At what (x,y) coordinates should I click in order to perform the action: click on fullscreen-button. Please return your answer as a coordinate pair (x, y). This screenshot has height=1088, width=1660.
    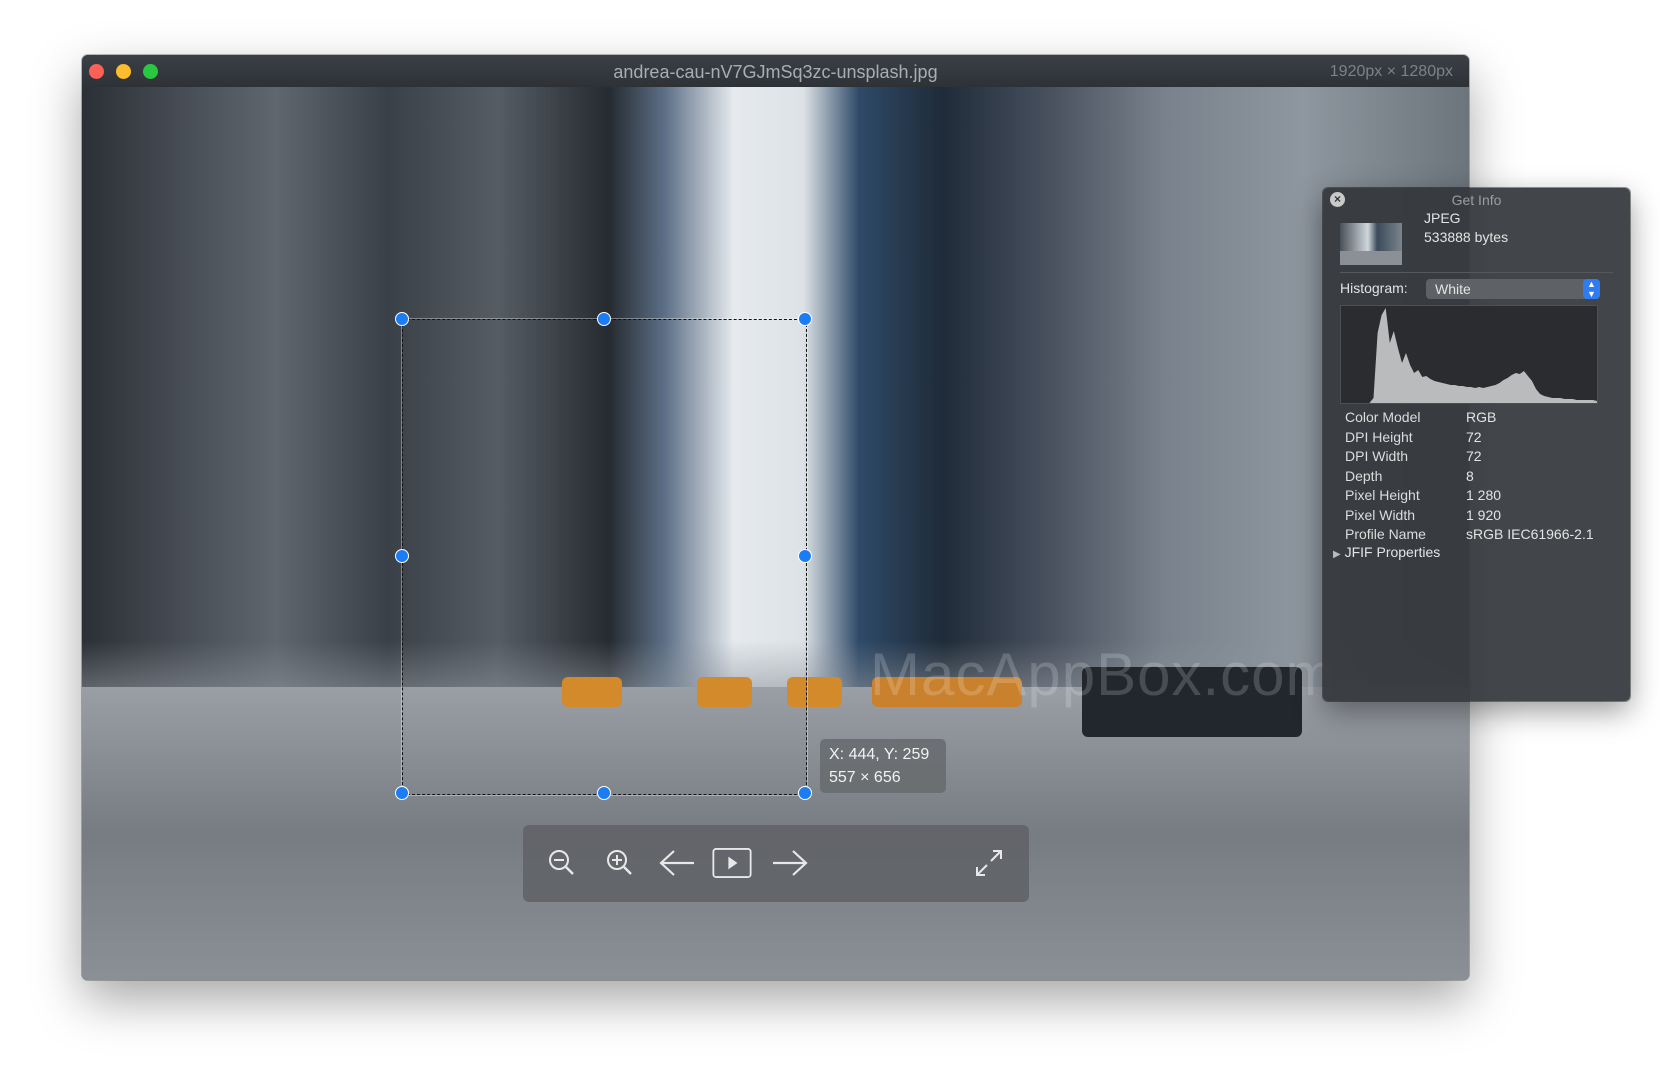
    Looking at the image, I should click on (989, 863).